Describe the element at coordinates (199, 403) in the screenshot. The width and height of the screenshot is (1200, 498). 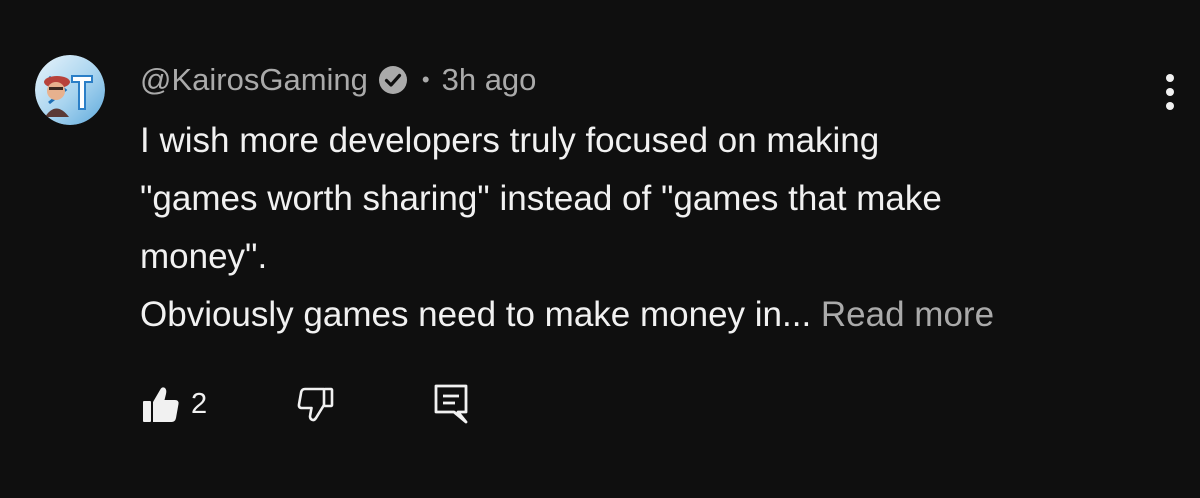
I see `like-count: 2` at that location.